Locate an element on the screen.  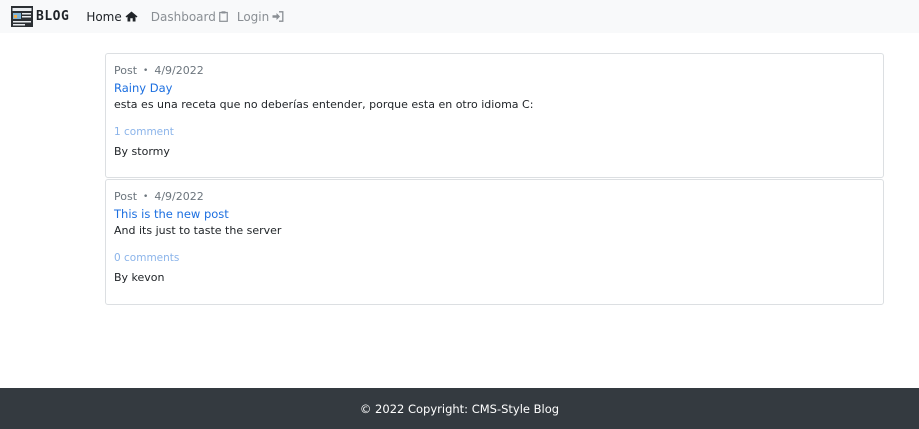
post-title-link: This is the new post is located at coordinates (171, 214).